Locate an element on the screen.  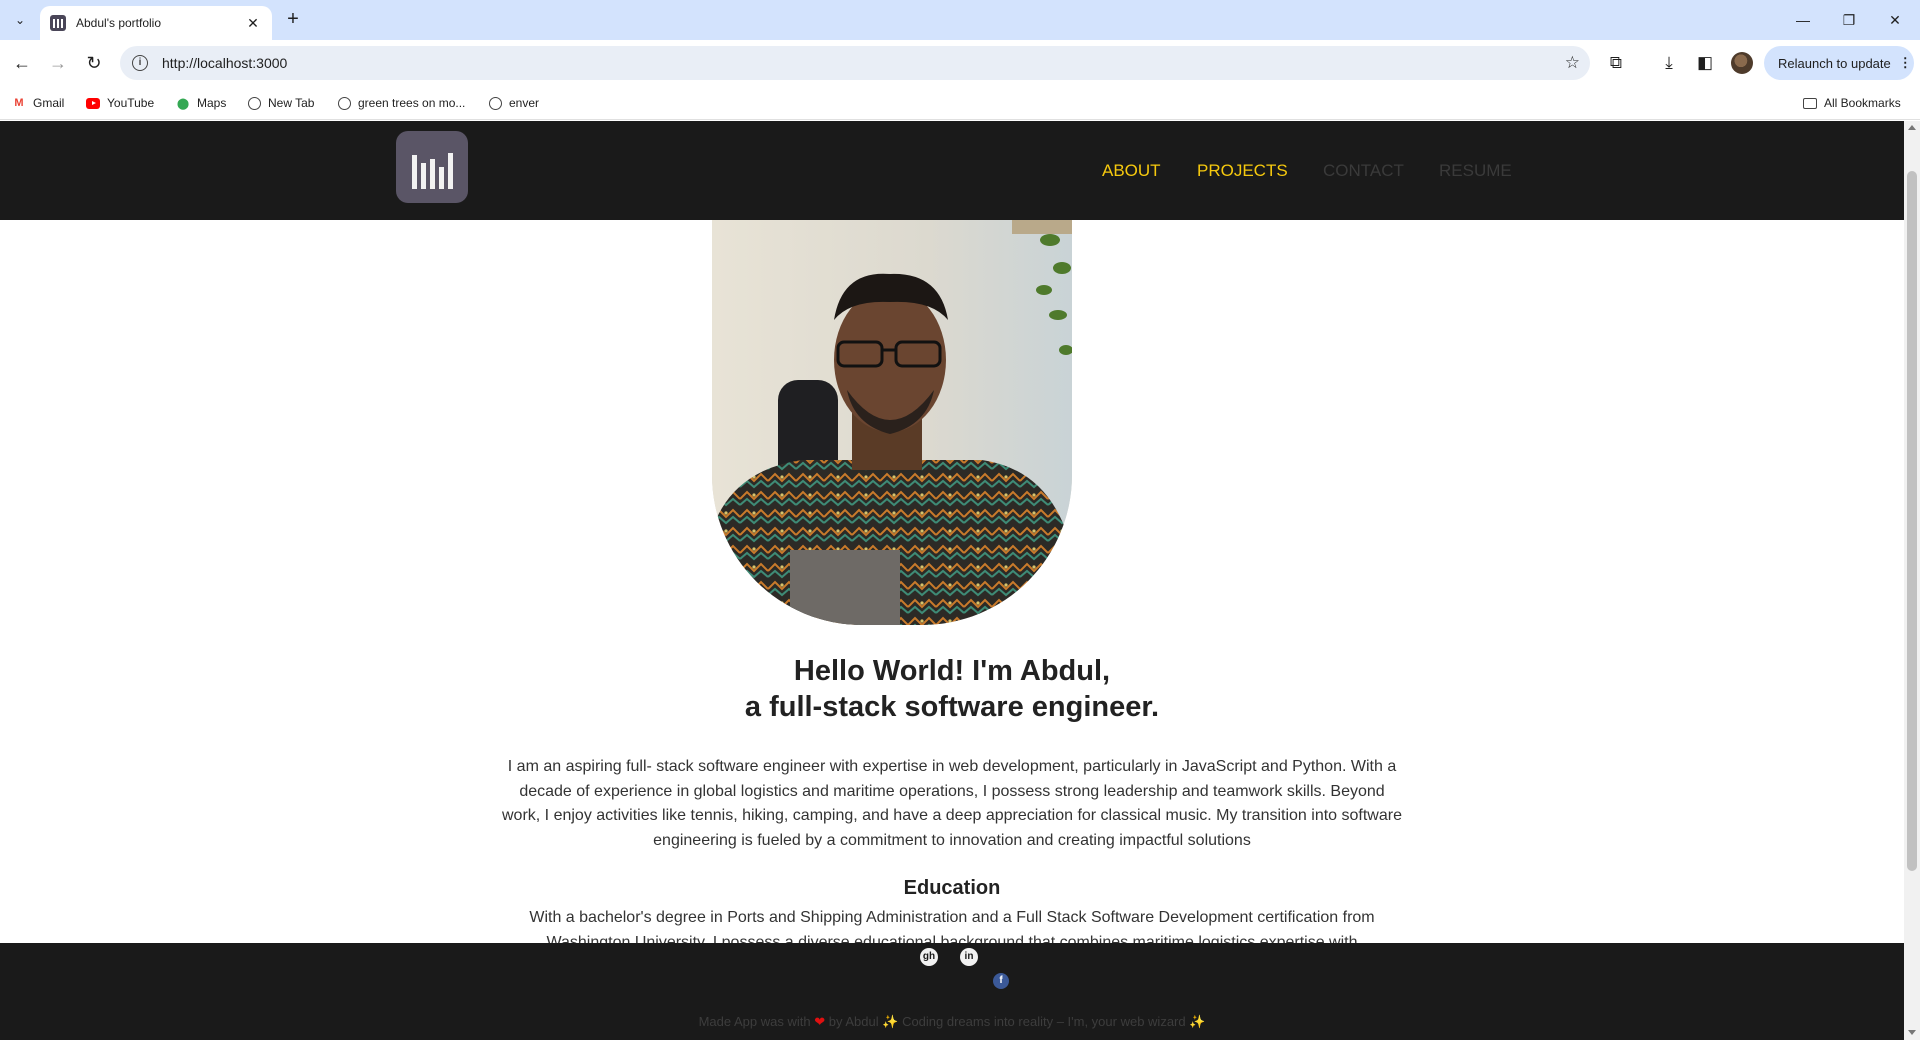
bookmark-label: New Tab is located at coordinates (291, 103).